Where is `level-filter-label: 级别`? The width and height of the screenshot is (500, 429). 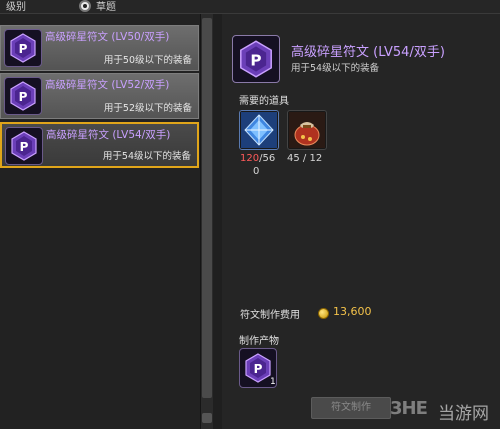
level-filter-label: 级别 is located at coordinates (16, 7).